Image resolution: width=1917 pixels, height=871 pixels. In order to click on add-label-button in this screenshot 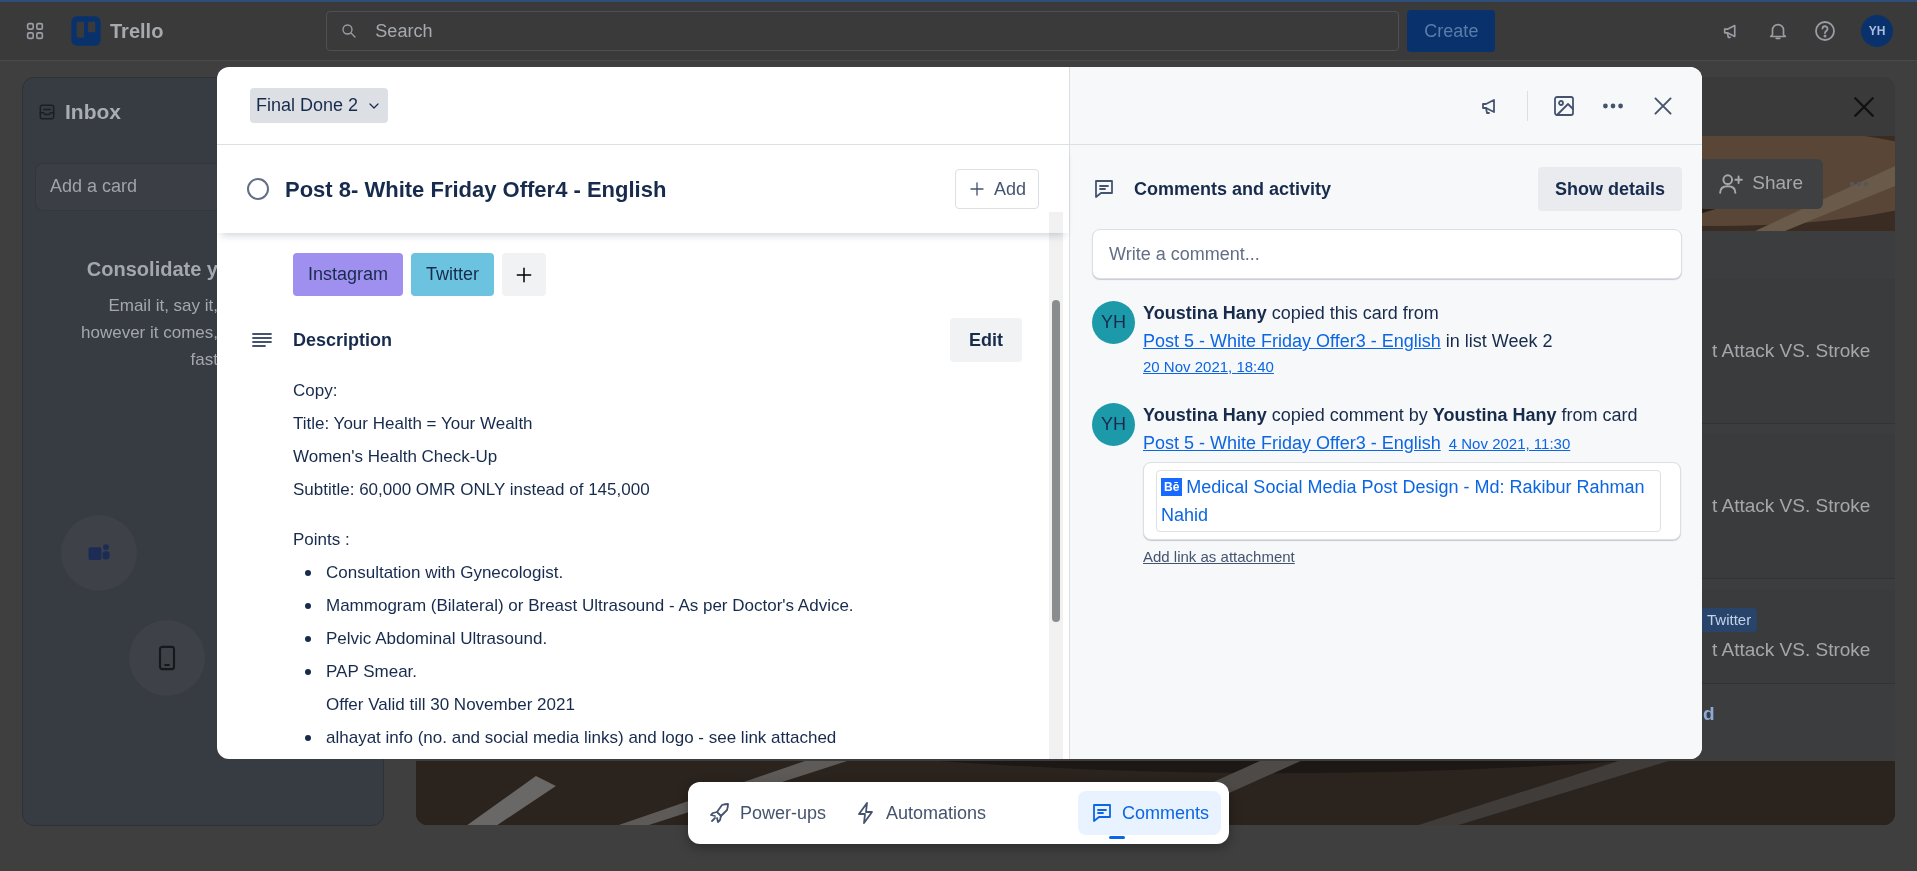, I will do `click(524, 274)`.